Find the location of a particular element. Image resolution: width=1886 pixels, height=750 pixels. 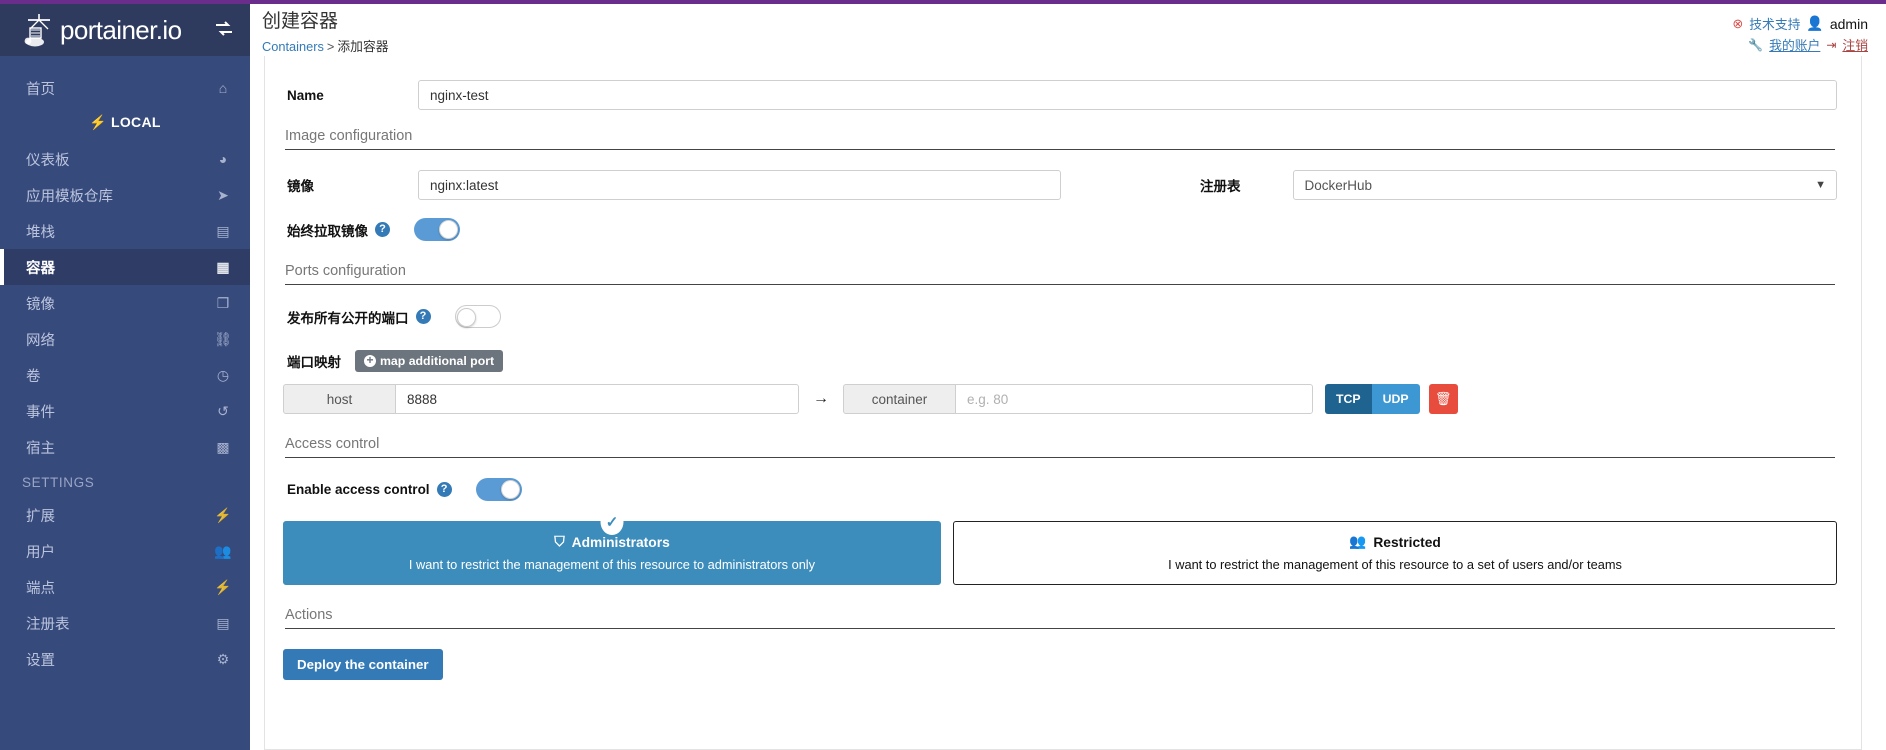

access-card-title: 👥 Restricted is located at coordinates (1395, 542).